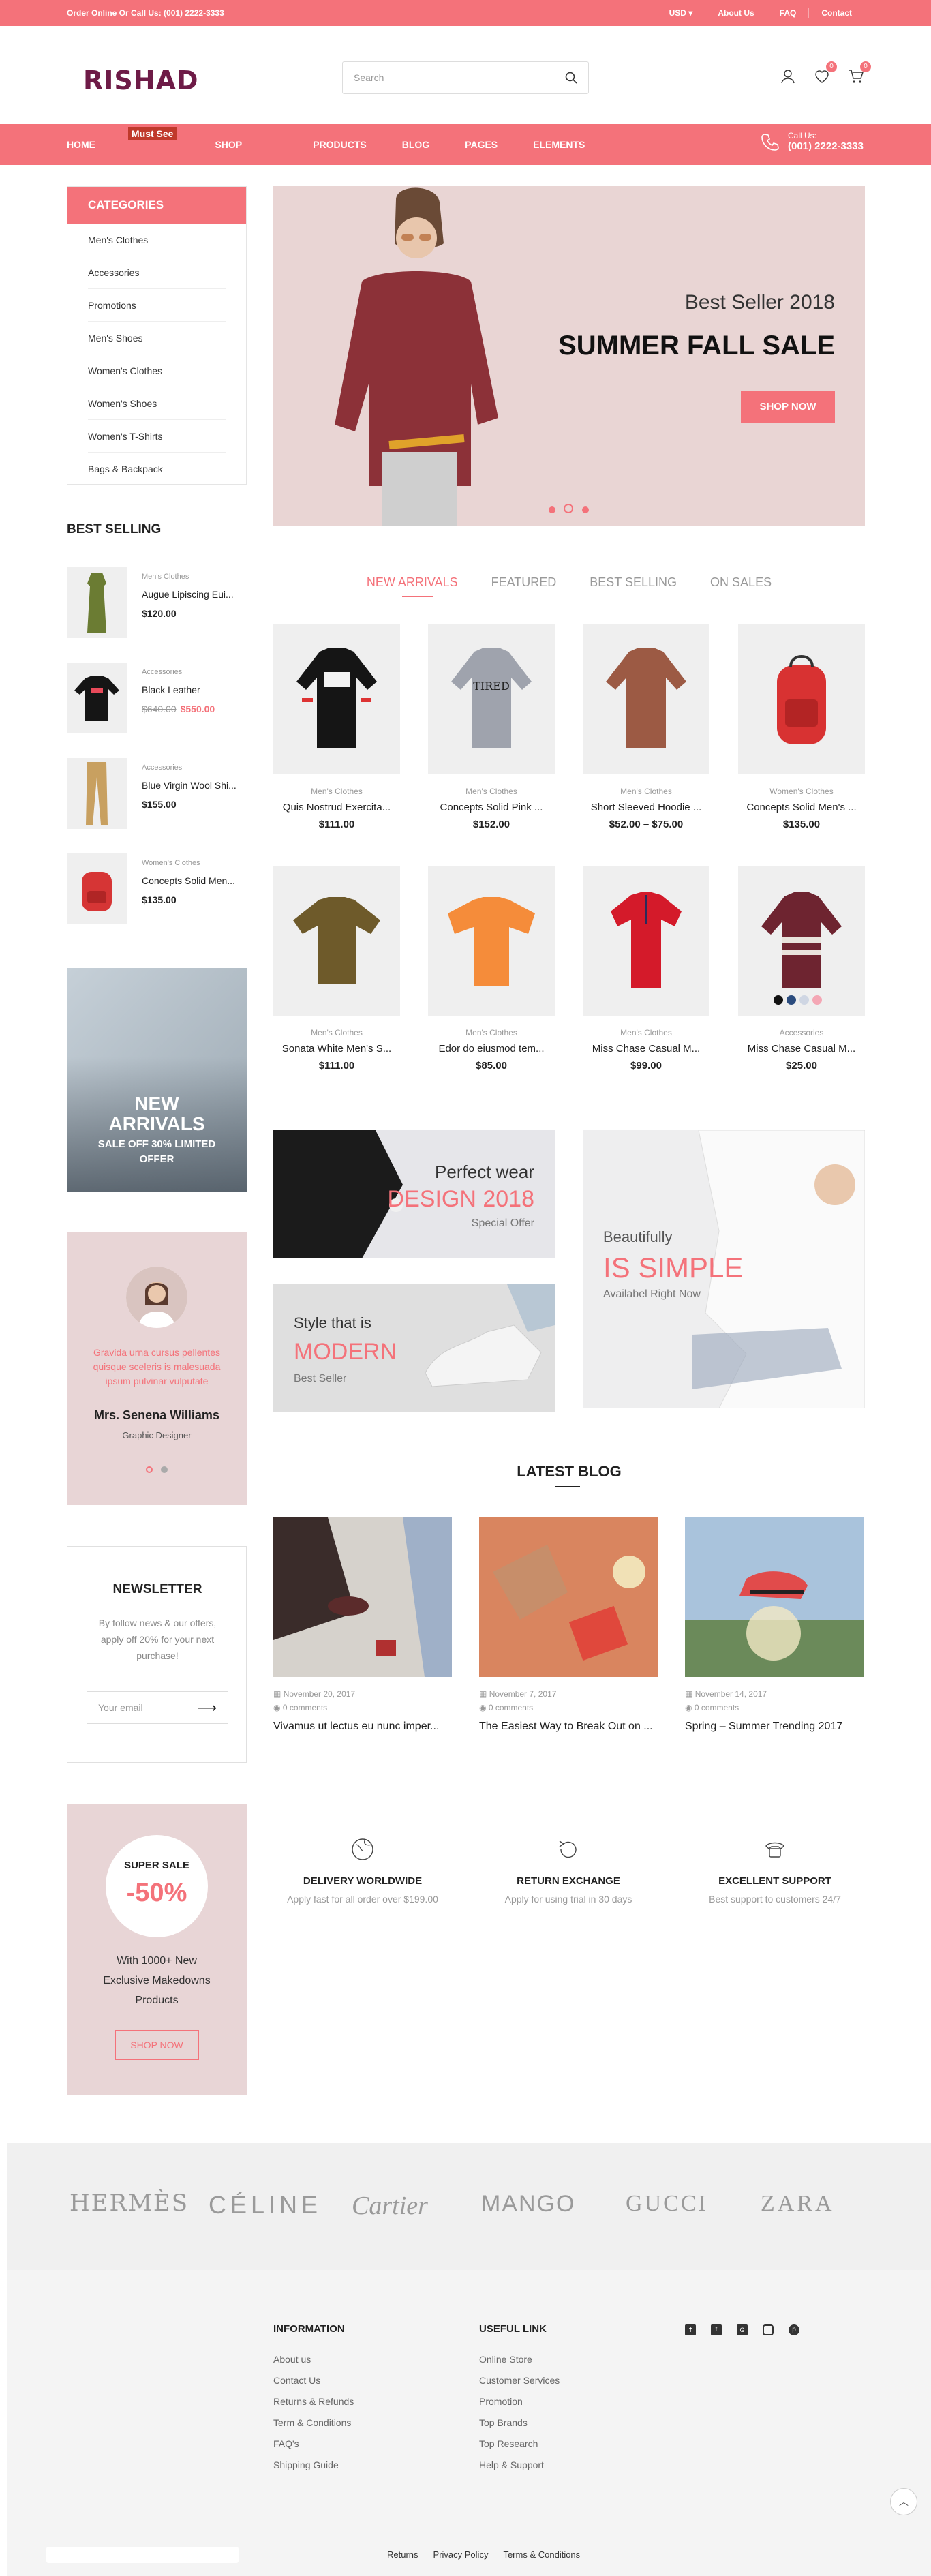  Describe the element at coordinates (81, 144) in the screenshot. I see `nav-home: HOME` at that location.